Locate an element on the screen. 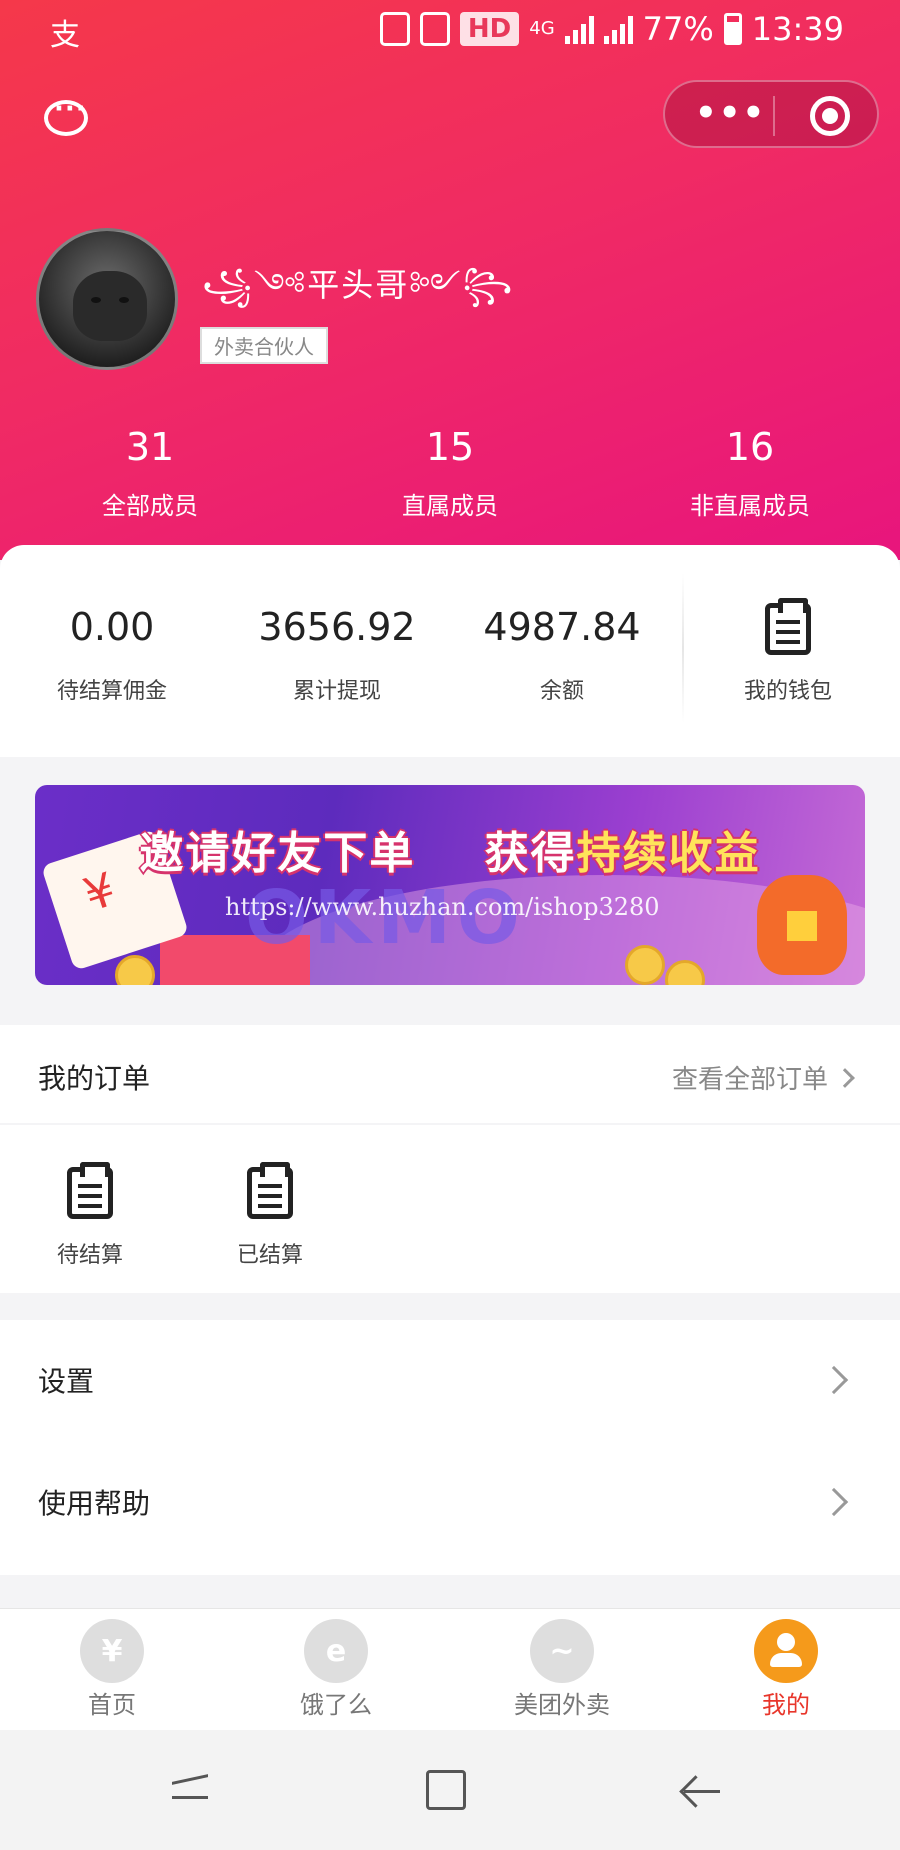 The height and width of the screenshot is (1850, 900). chat-icon is located at coordinates (66, 115).